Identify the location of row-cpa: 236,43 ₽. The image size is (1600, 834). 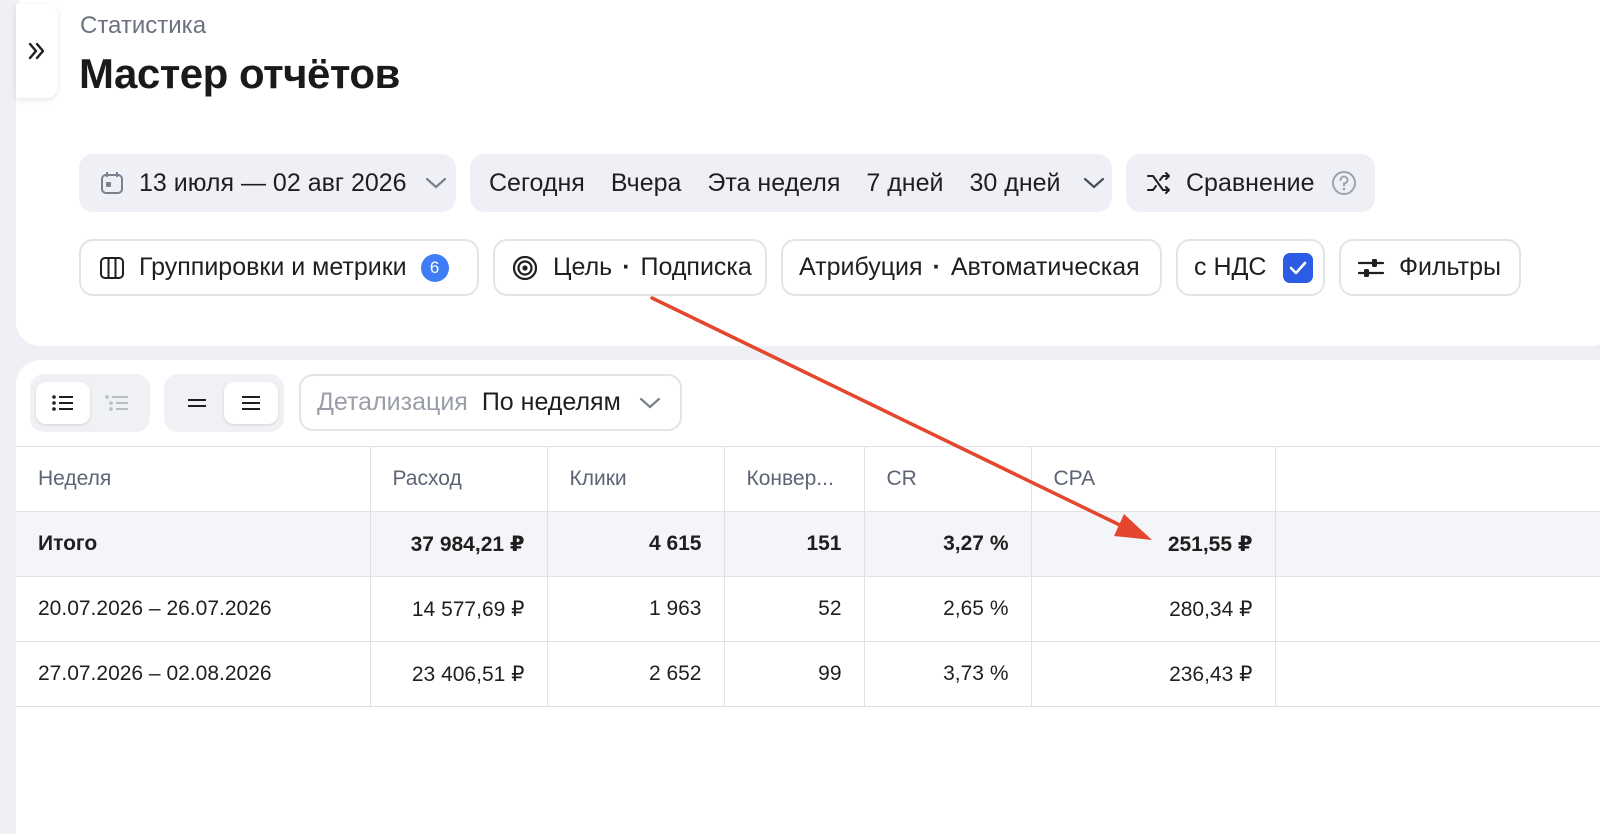
(1153, 674).